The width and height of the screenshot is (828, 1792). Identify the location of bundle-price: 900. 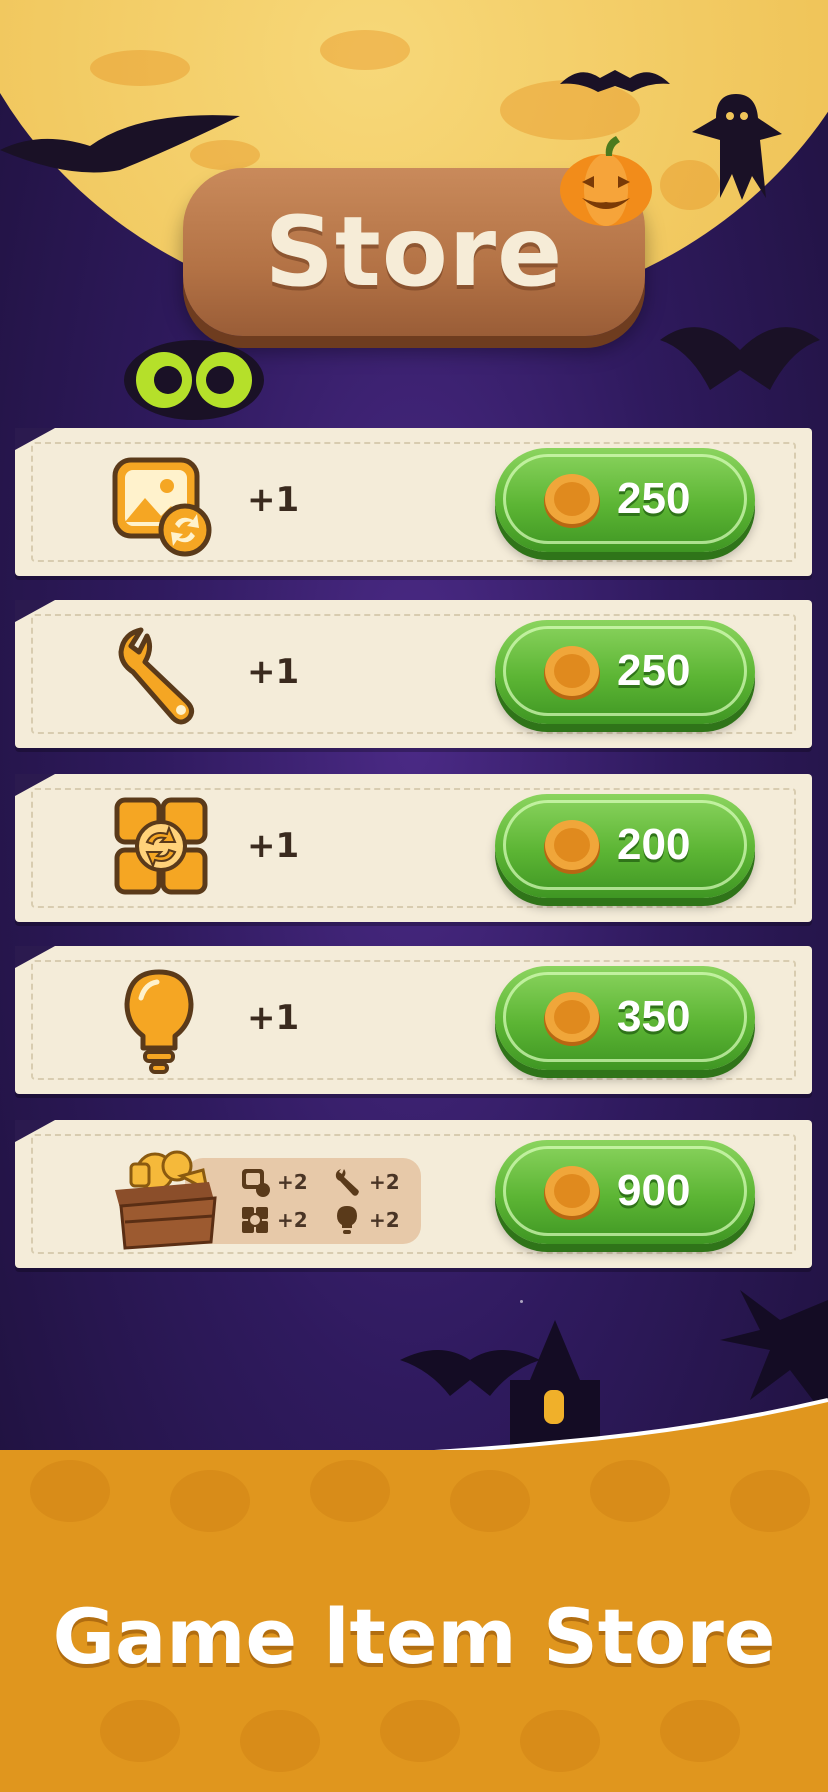
(654, 1190).